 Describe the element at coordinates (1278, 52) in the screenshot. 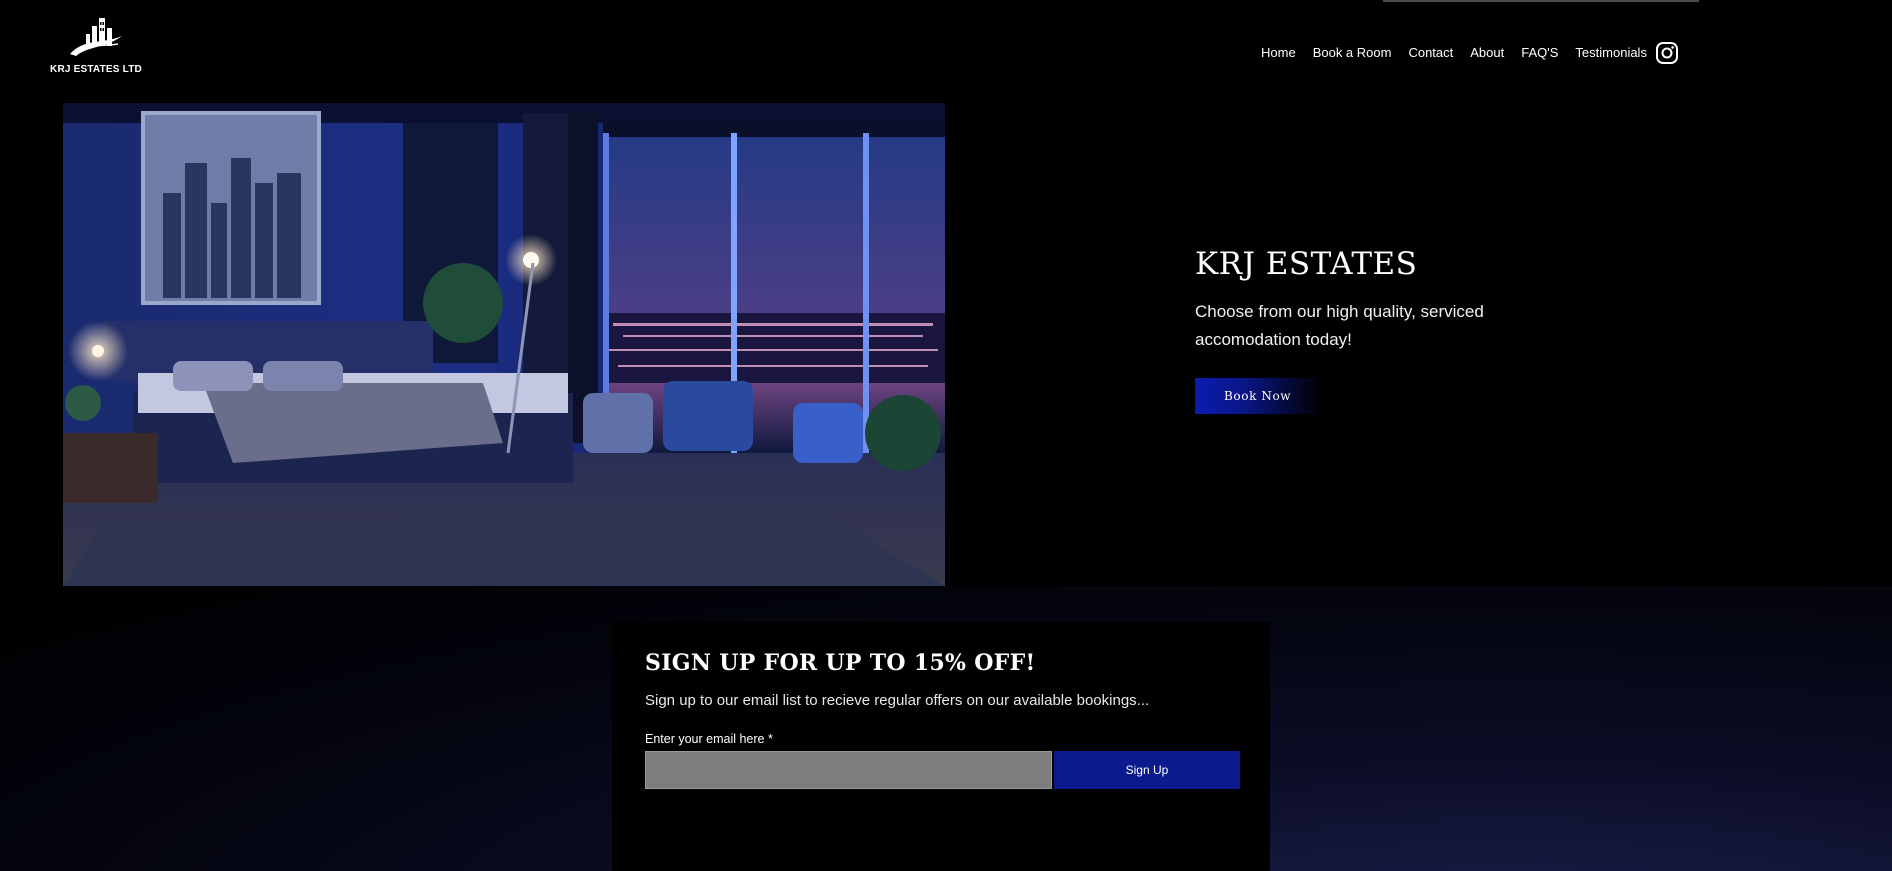

I see `nav-home: Home` at that location.